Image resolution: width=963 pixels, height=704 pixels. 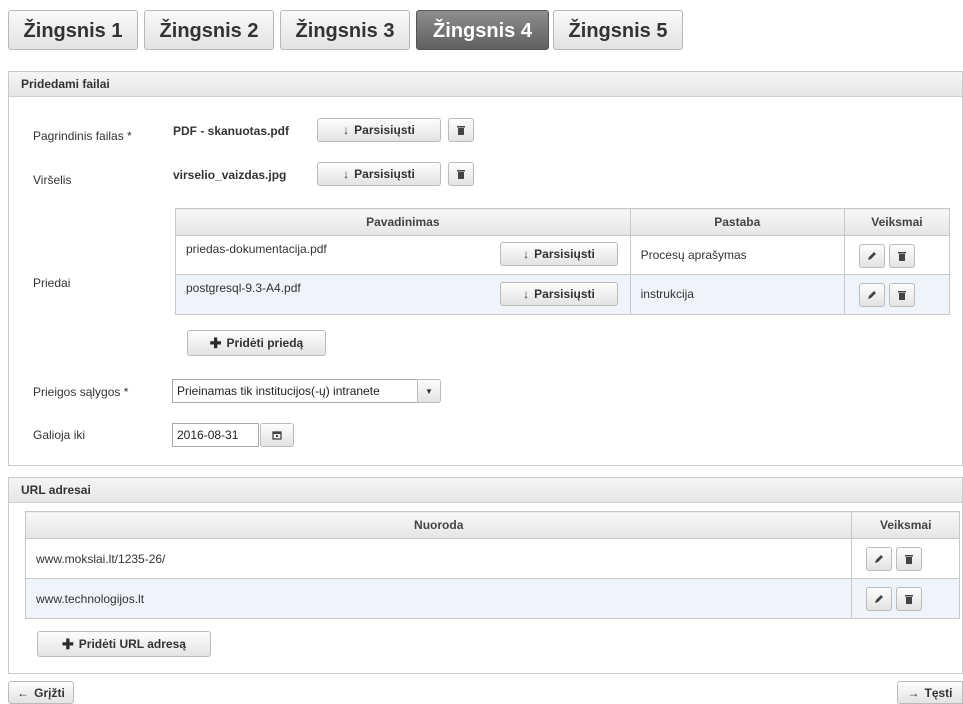 What do you see at coordinates (667, 294) in the screenshot?
I see `attachment-note: instrukcija` at bounding box center [667, 294].